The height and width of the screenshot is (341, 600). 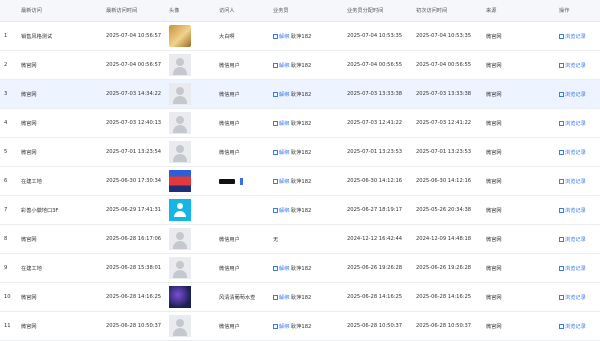 I want to click on assign-time: 2025-06-30 14:12:16, so click(x=381, y=181).